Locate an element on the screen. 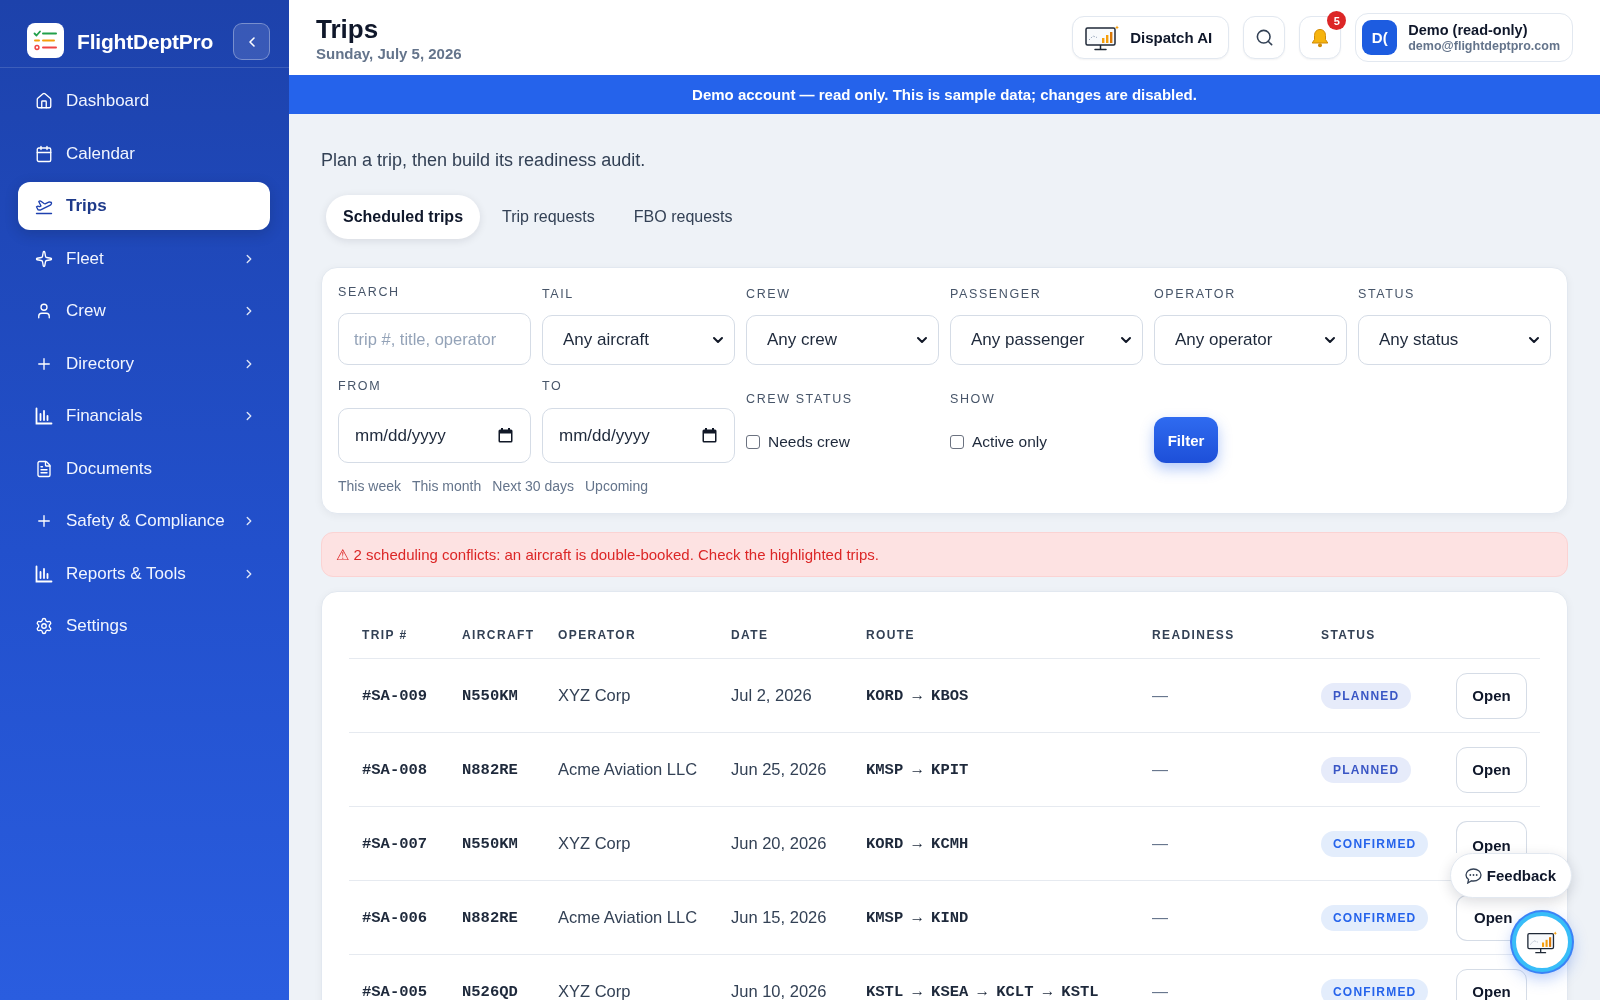 This screenshot has width=1600, height=1000. field-label: STATUS is located at coordinates (1387, 294).